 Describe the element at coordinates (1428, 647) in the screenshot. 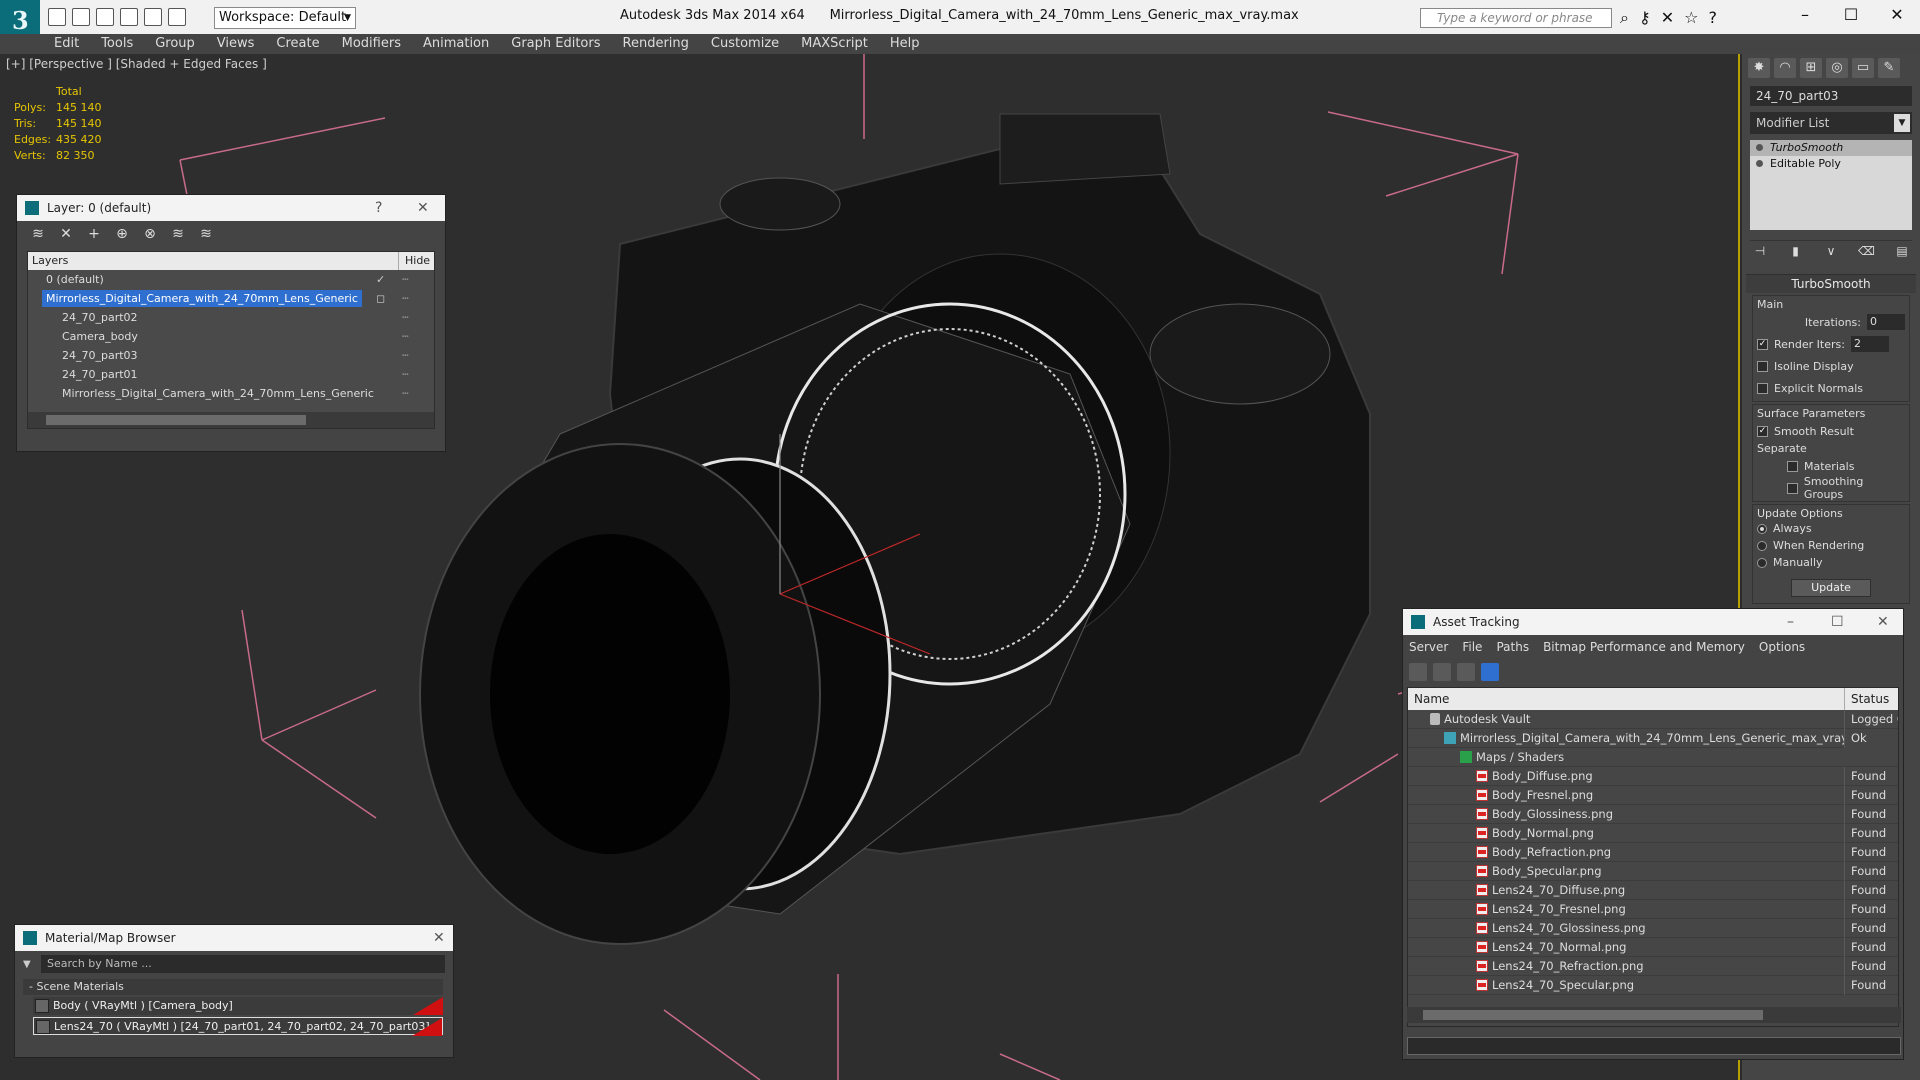

I see `menu-server: Server` at that location.